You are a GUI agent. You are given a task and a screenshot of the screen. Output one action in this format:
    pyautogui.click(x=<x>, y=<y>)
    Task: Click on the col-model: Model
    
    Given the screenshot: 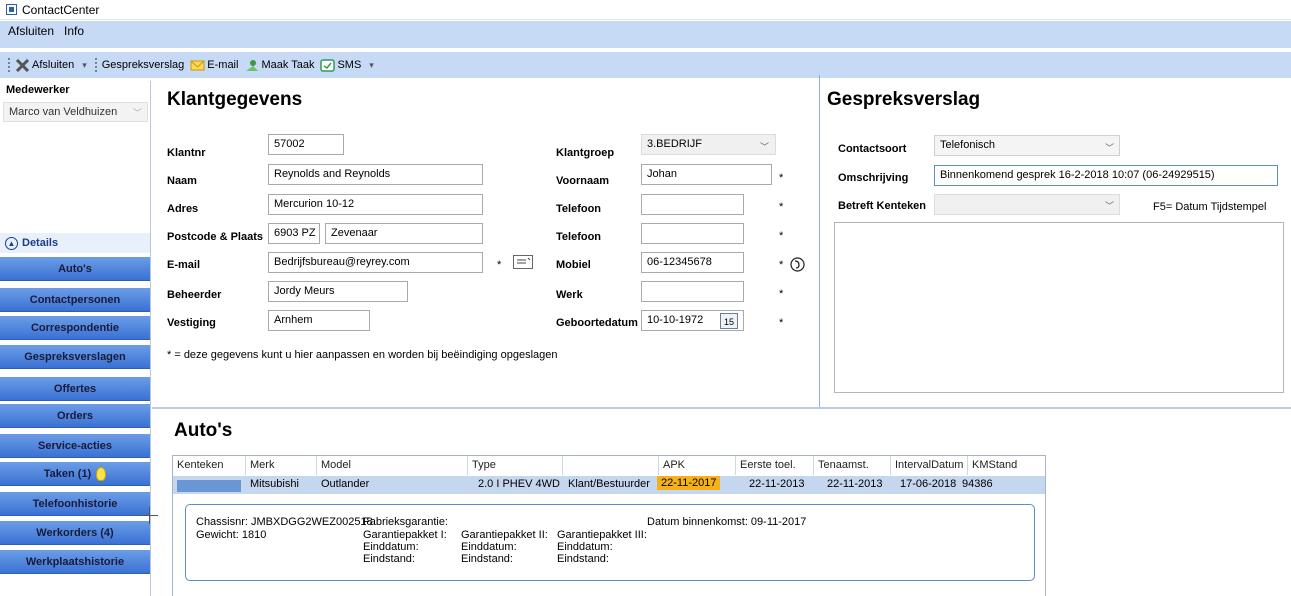 What is the action you would take?
    pyautogui.click(x=392, y=465)
    